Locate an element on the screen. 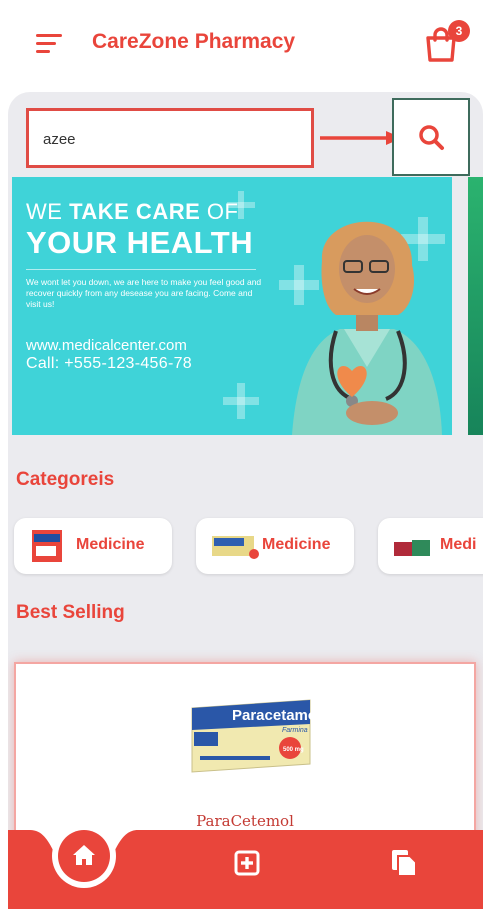 This screenshot has width=483, height=909. app-title: CareZone Pharmacy is located at coordinates (194, 41).